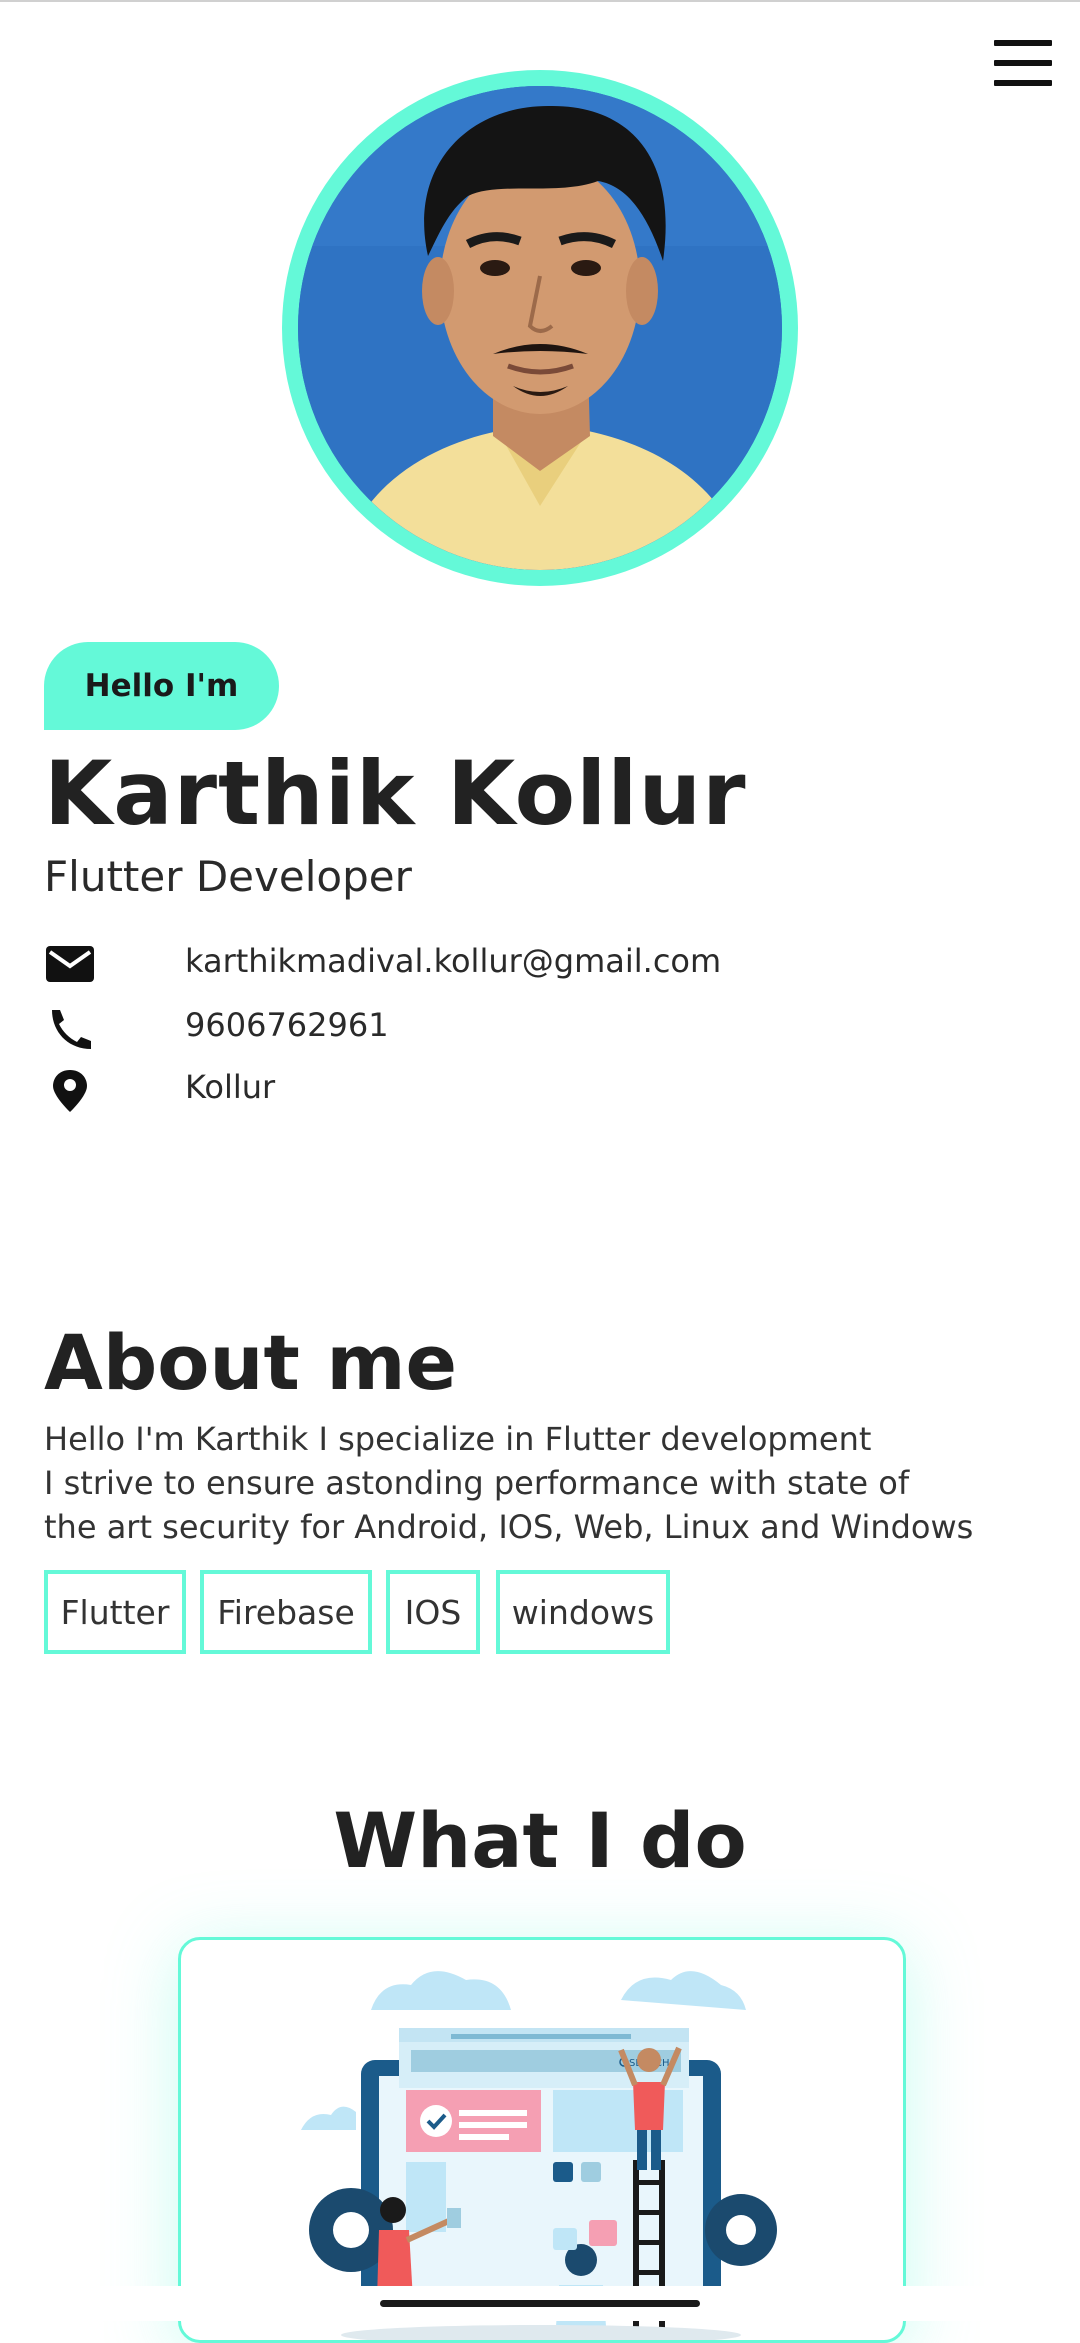 Image resolution: width=1080 pixels, height=2343 pixels. Describe the element at coordinates (115, 1612) in the screenshot. I see `skill-tag-flutter: Flutter` at that location.